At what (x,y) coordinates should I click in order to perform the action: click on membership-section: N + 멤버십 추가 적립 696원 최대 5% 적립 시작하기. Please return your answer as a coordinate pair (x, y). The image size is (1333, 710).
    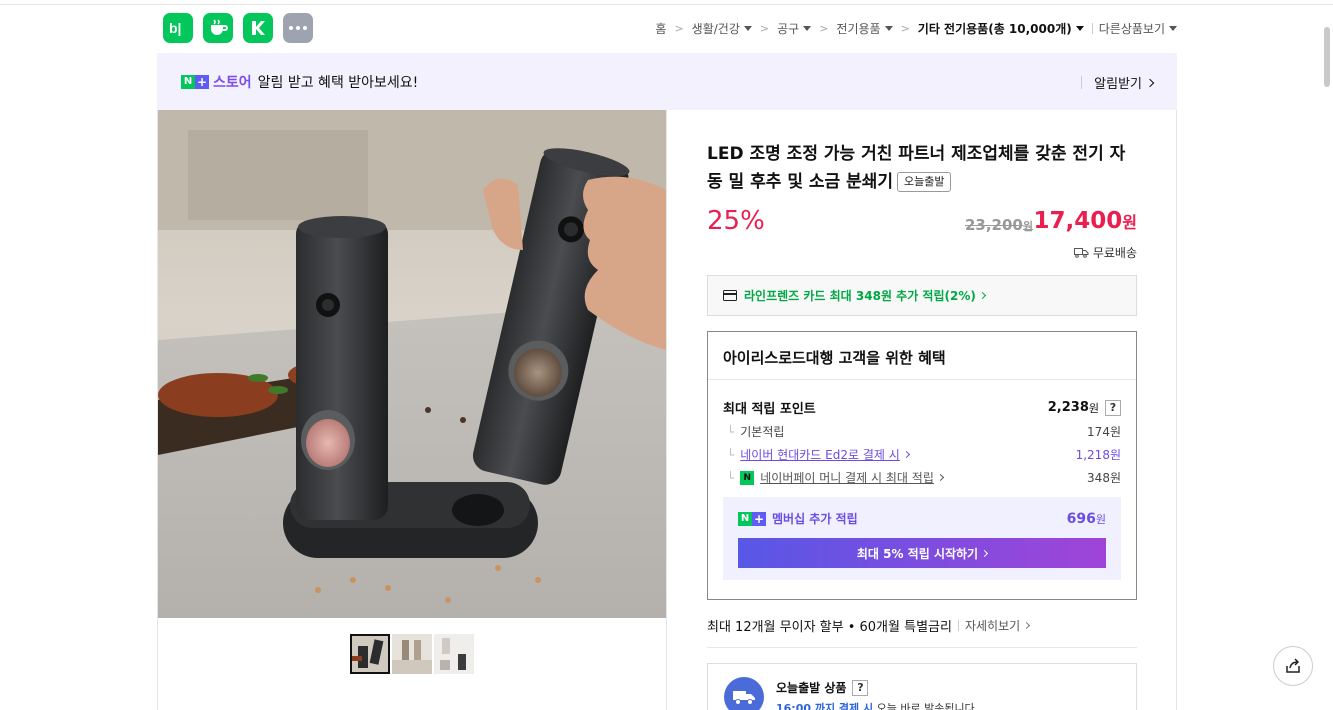
    Looking at the image, I should click on (922, 538).